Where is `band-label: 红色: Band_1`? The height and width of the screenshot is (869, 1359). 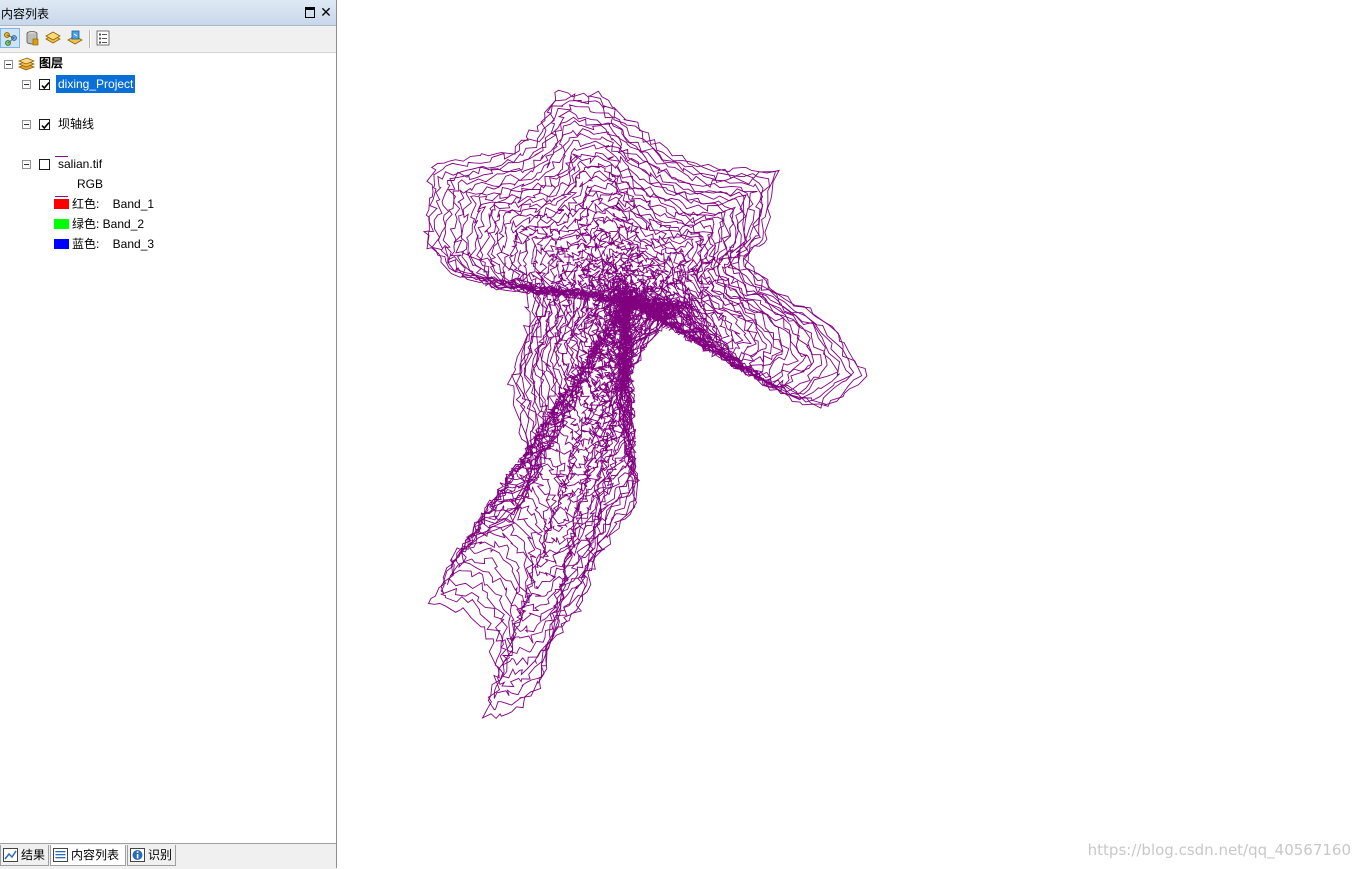 band-label: 红色: Band_1 is located at coordinates (113, 204).